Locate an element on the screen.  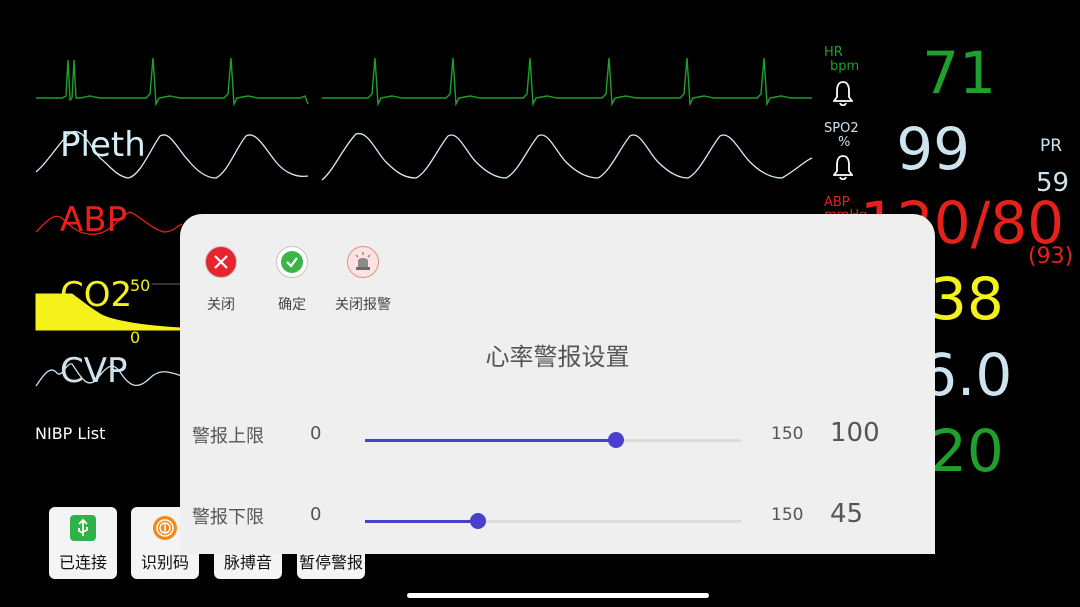
dialog-title: 心率警报设置 is located at coordinates (557, 357).